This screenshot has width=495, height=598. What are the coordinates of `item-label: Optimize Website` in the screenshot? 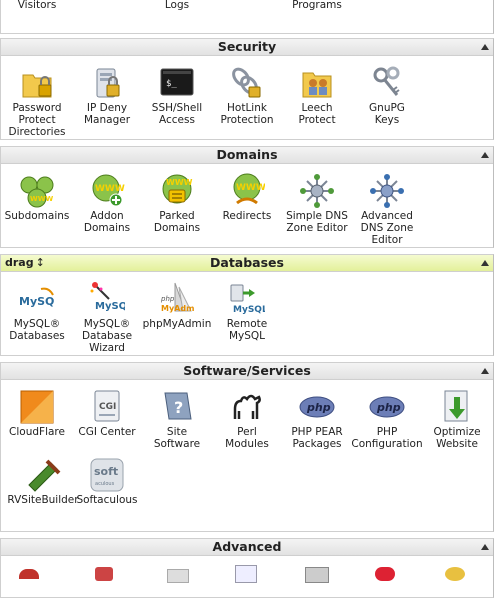 It's located at (457, 438).